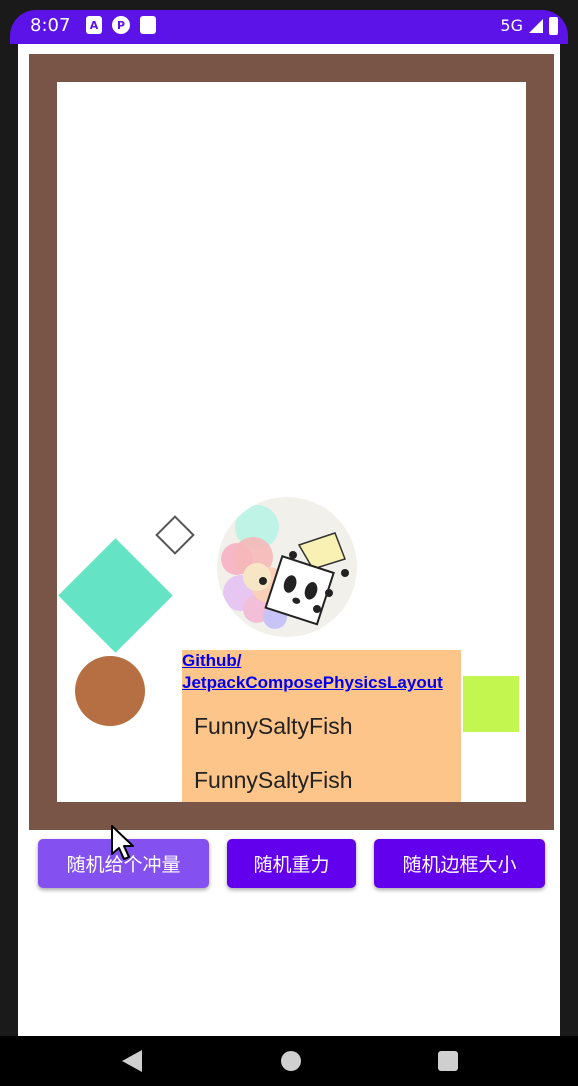 This screenshot has width=578, height=1086. Describe the element at coordinates (175, 535) in the screenshot. I see `outline-diamond` at that location.